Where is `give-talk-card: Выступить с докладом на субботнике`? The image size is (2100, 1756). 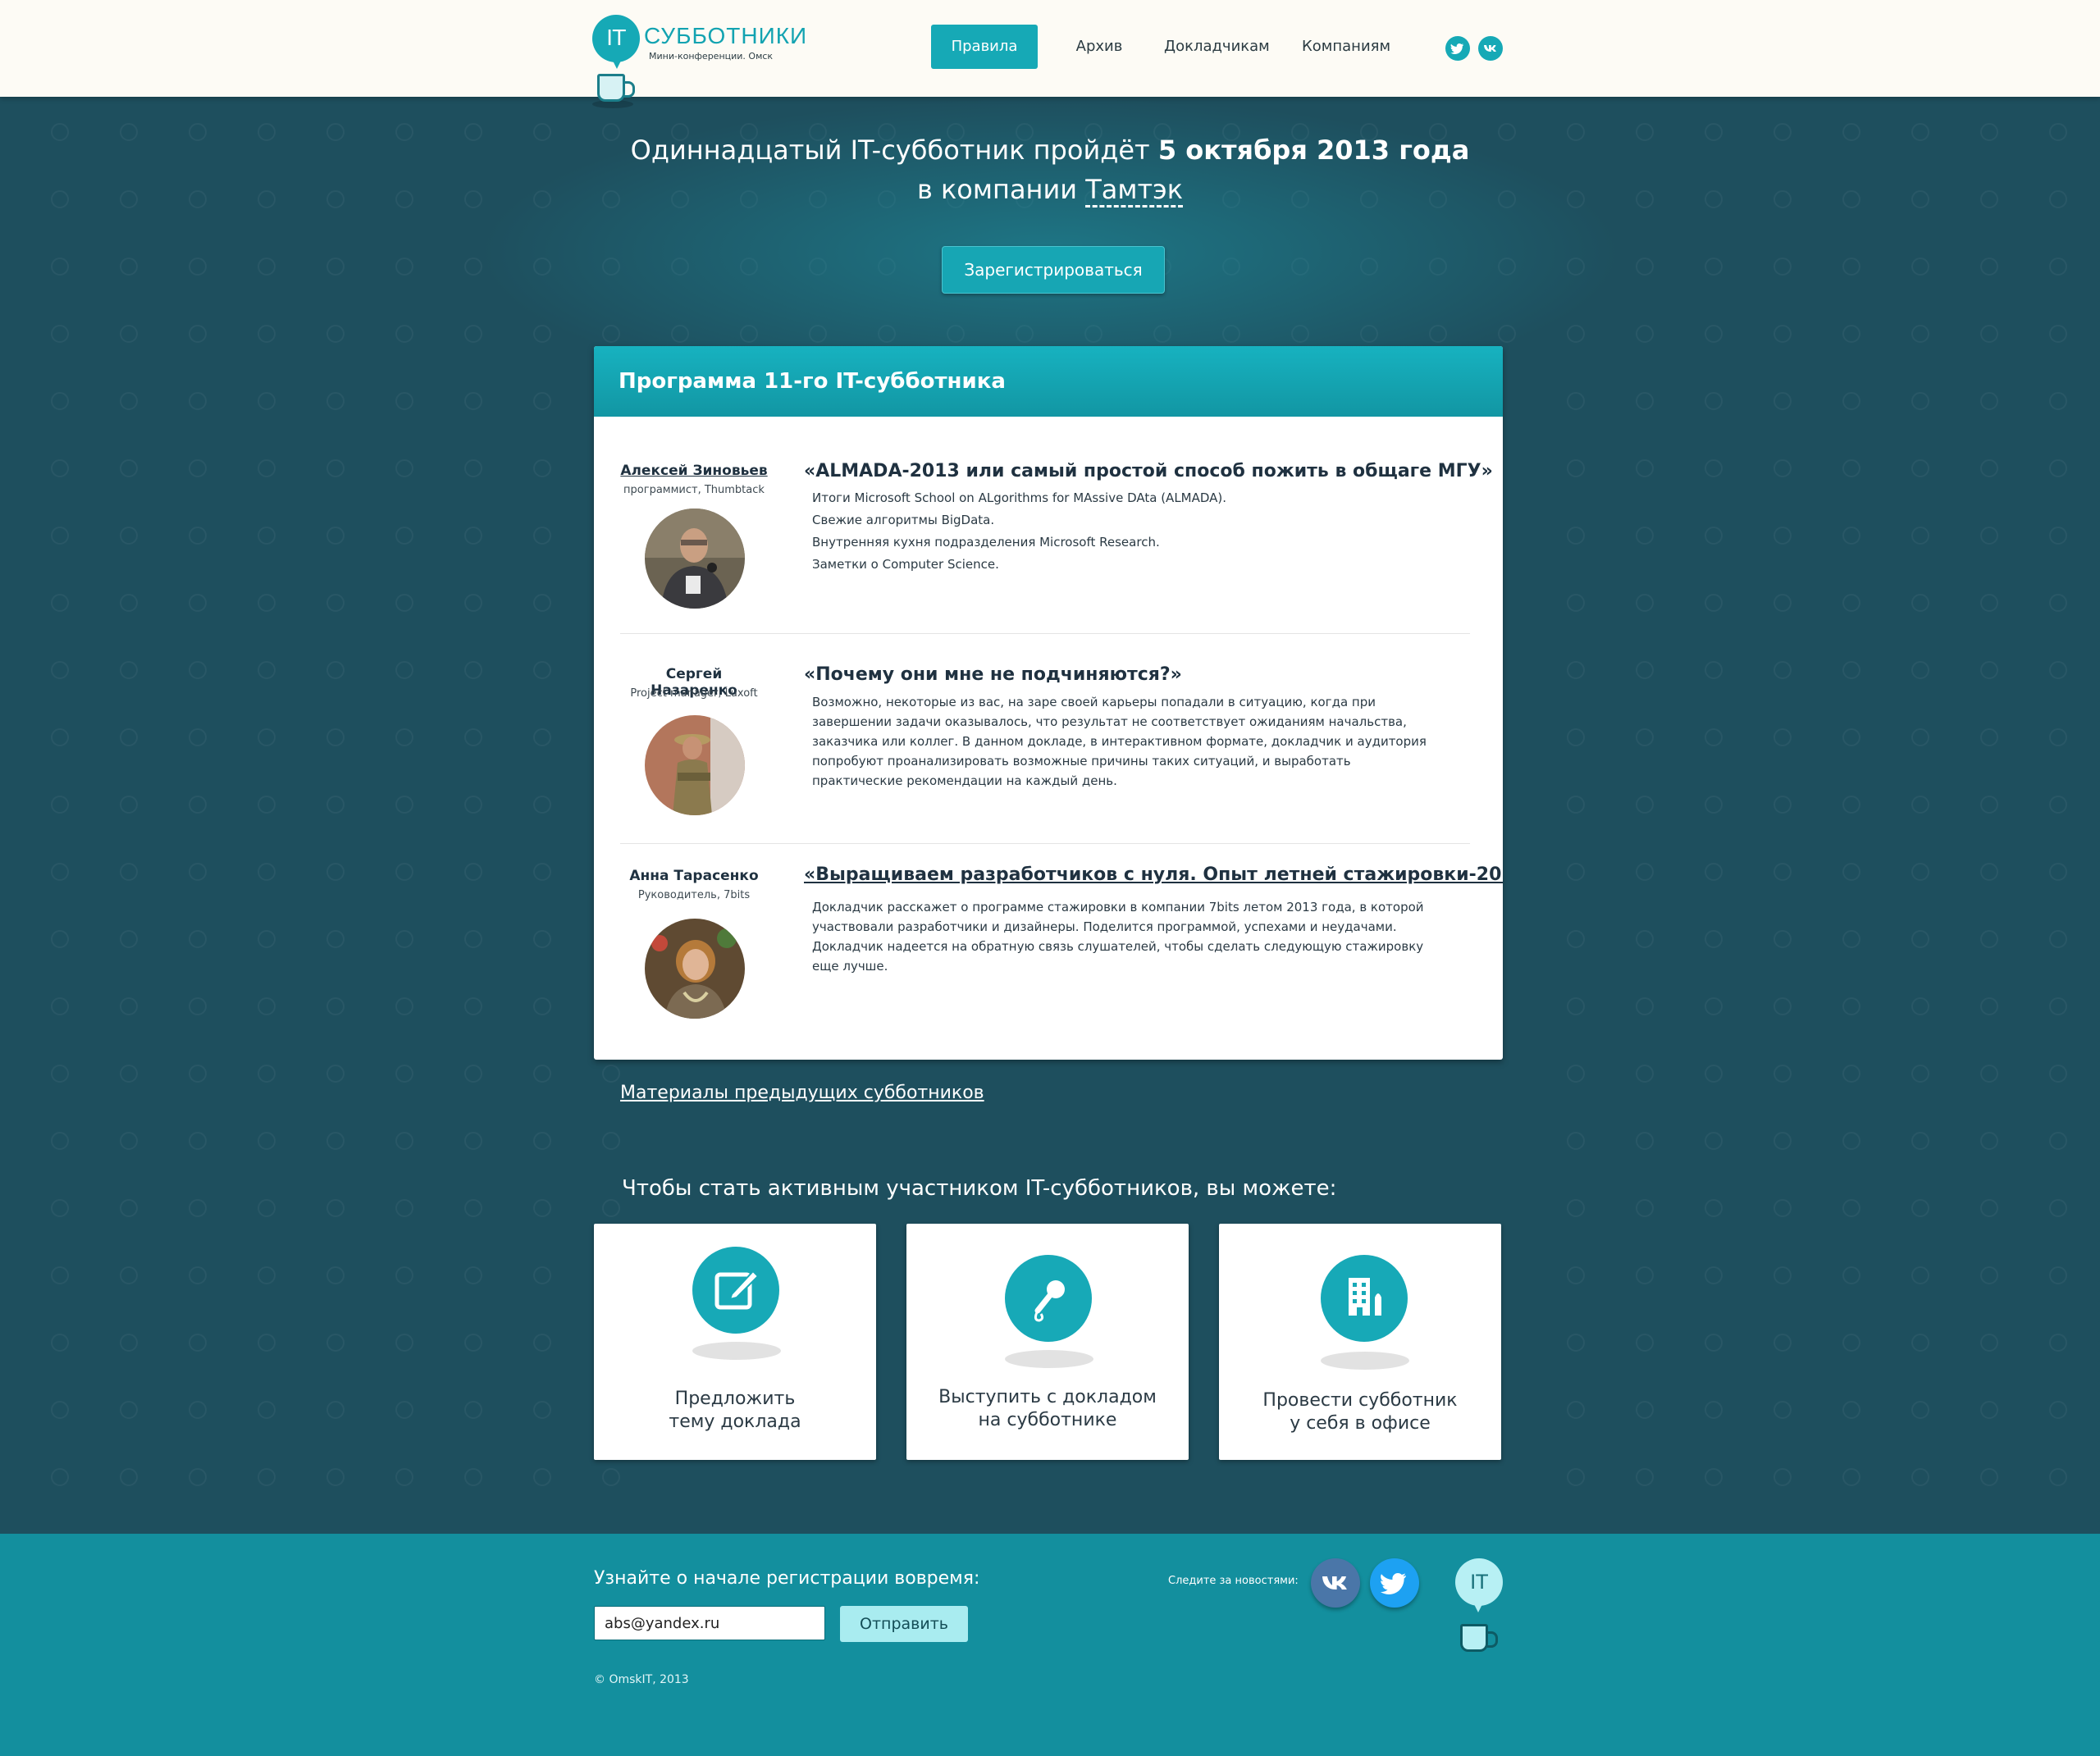
give-talk-card: Выступить с докладом на субботнике is located at coordinates (1047, 1342).